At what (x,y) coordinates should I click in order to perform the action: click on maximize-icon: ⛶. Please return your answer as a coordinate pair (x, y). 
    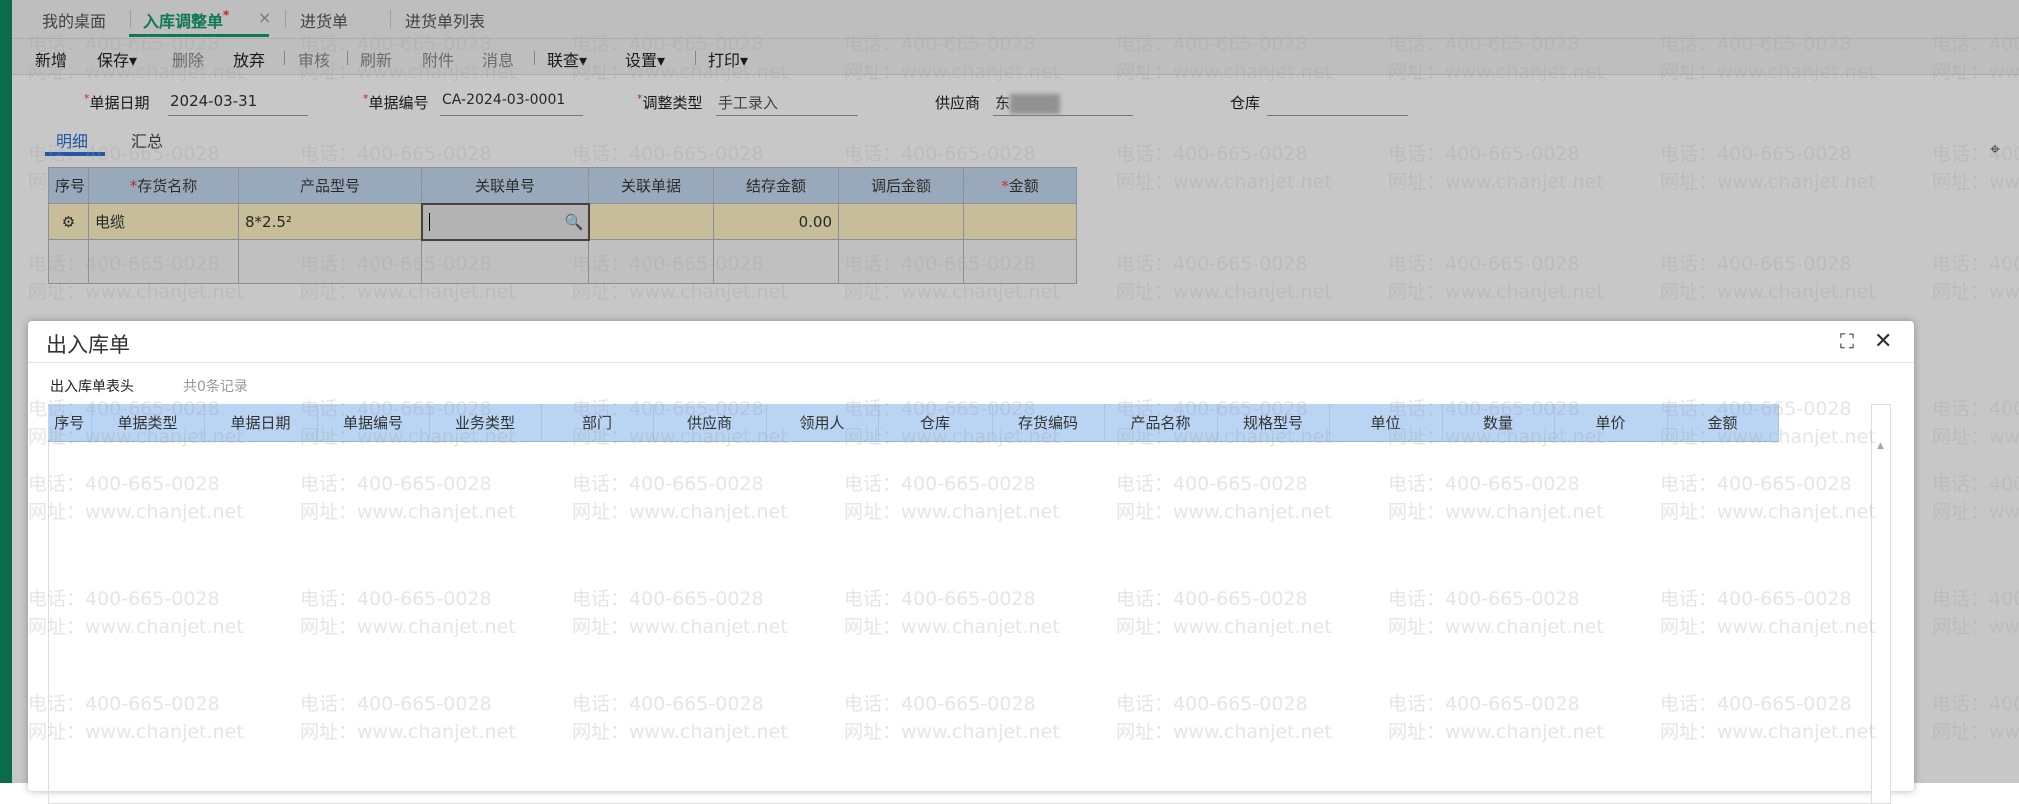
    Looking at the image, I should click on (1847, 341).